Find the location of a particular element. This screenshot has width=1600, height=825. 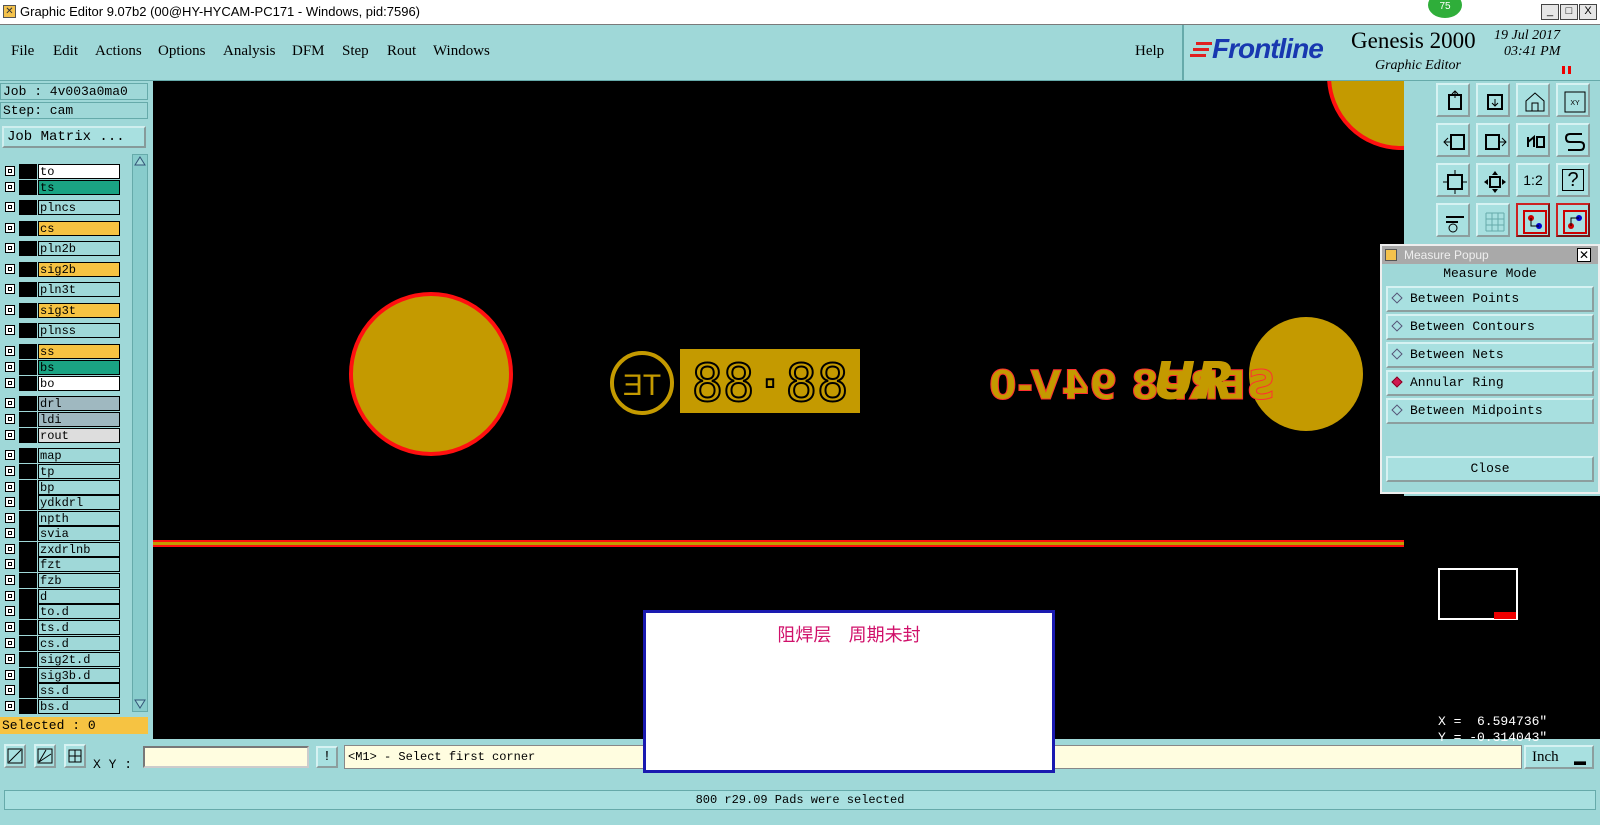

layer-name: cs.d is located at coordinates (79, 643).